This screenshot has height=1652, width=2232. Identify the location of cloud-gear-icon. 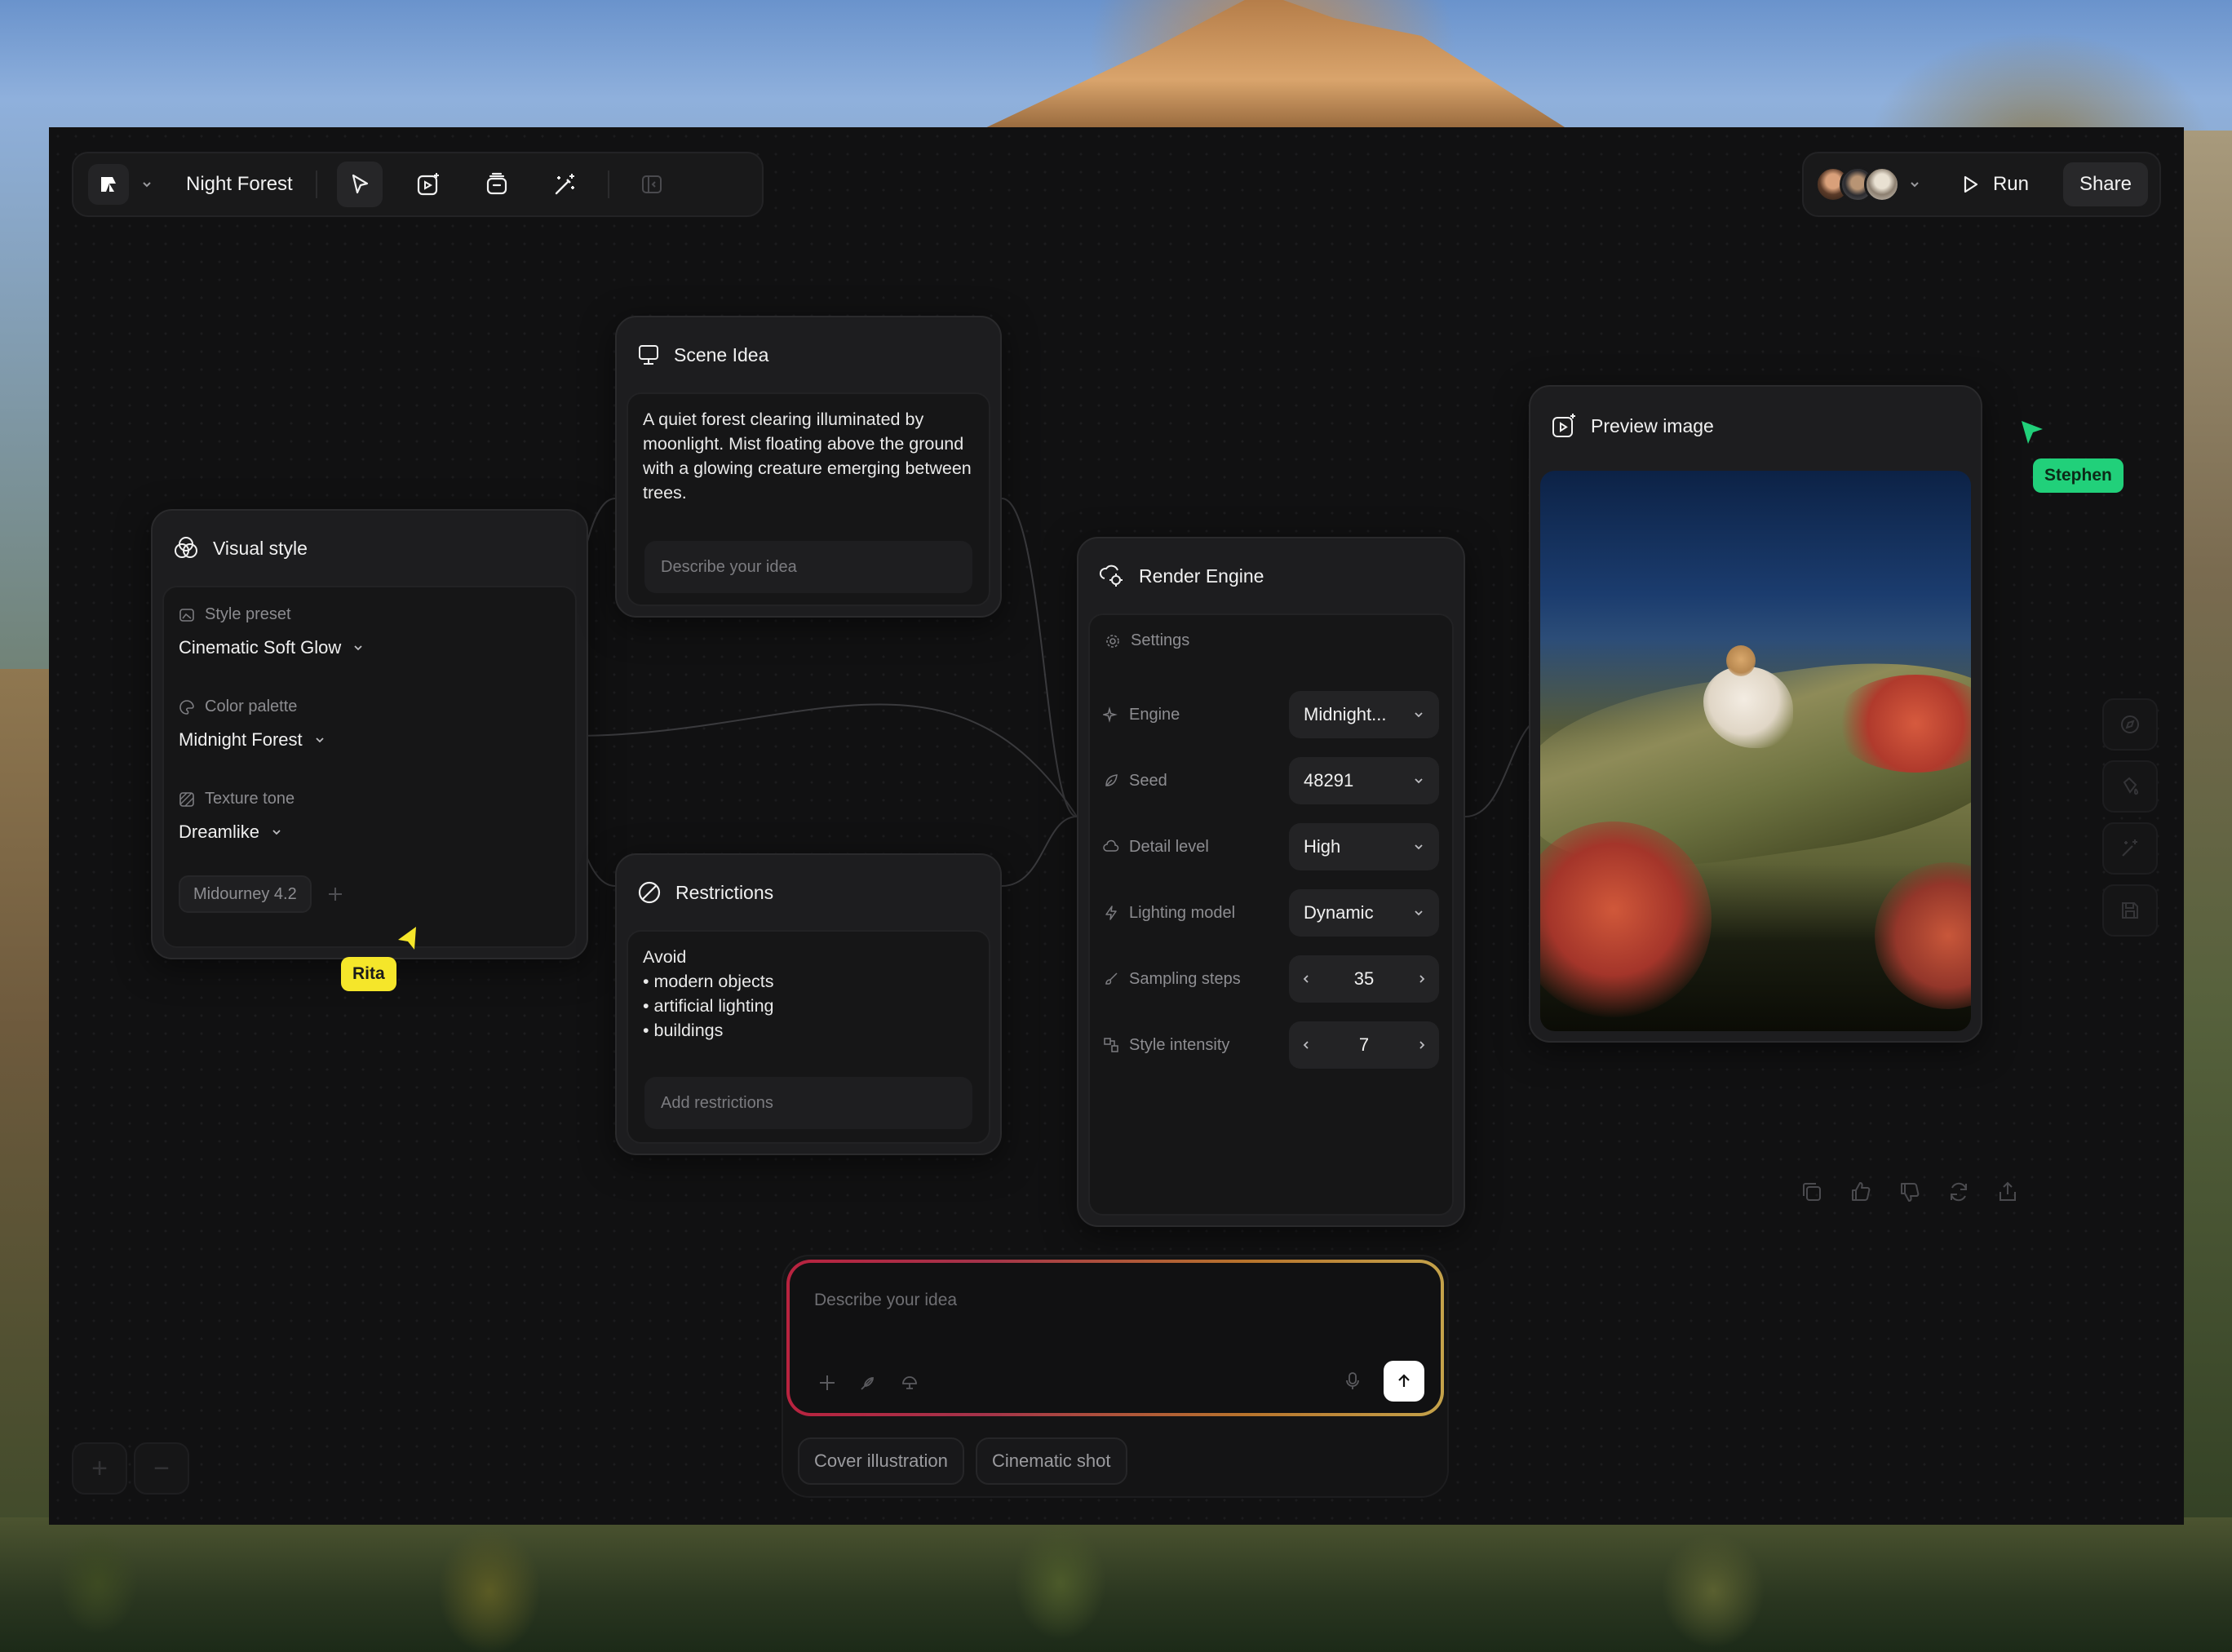
(1111, 576).